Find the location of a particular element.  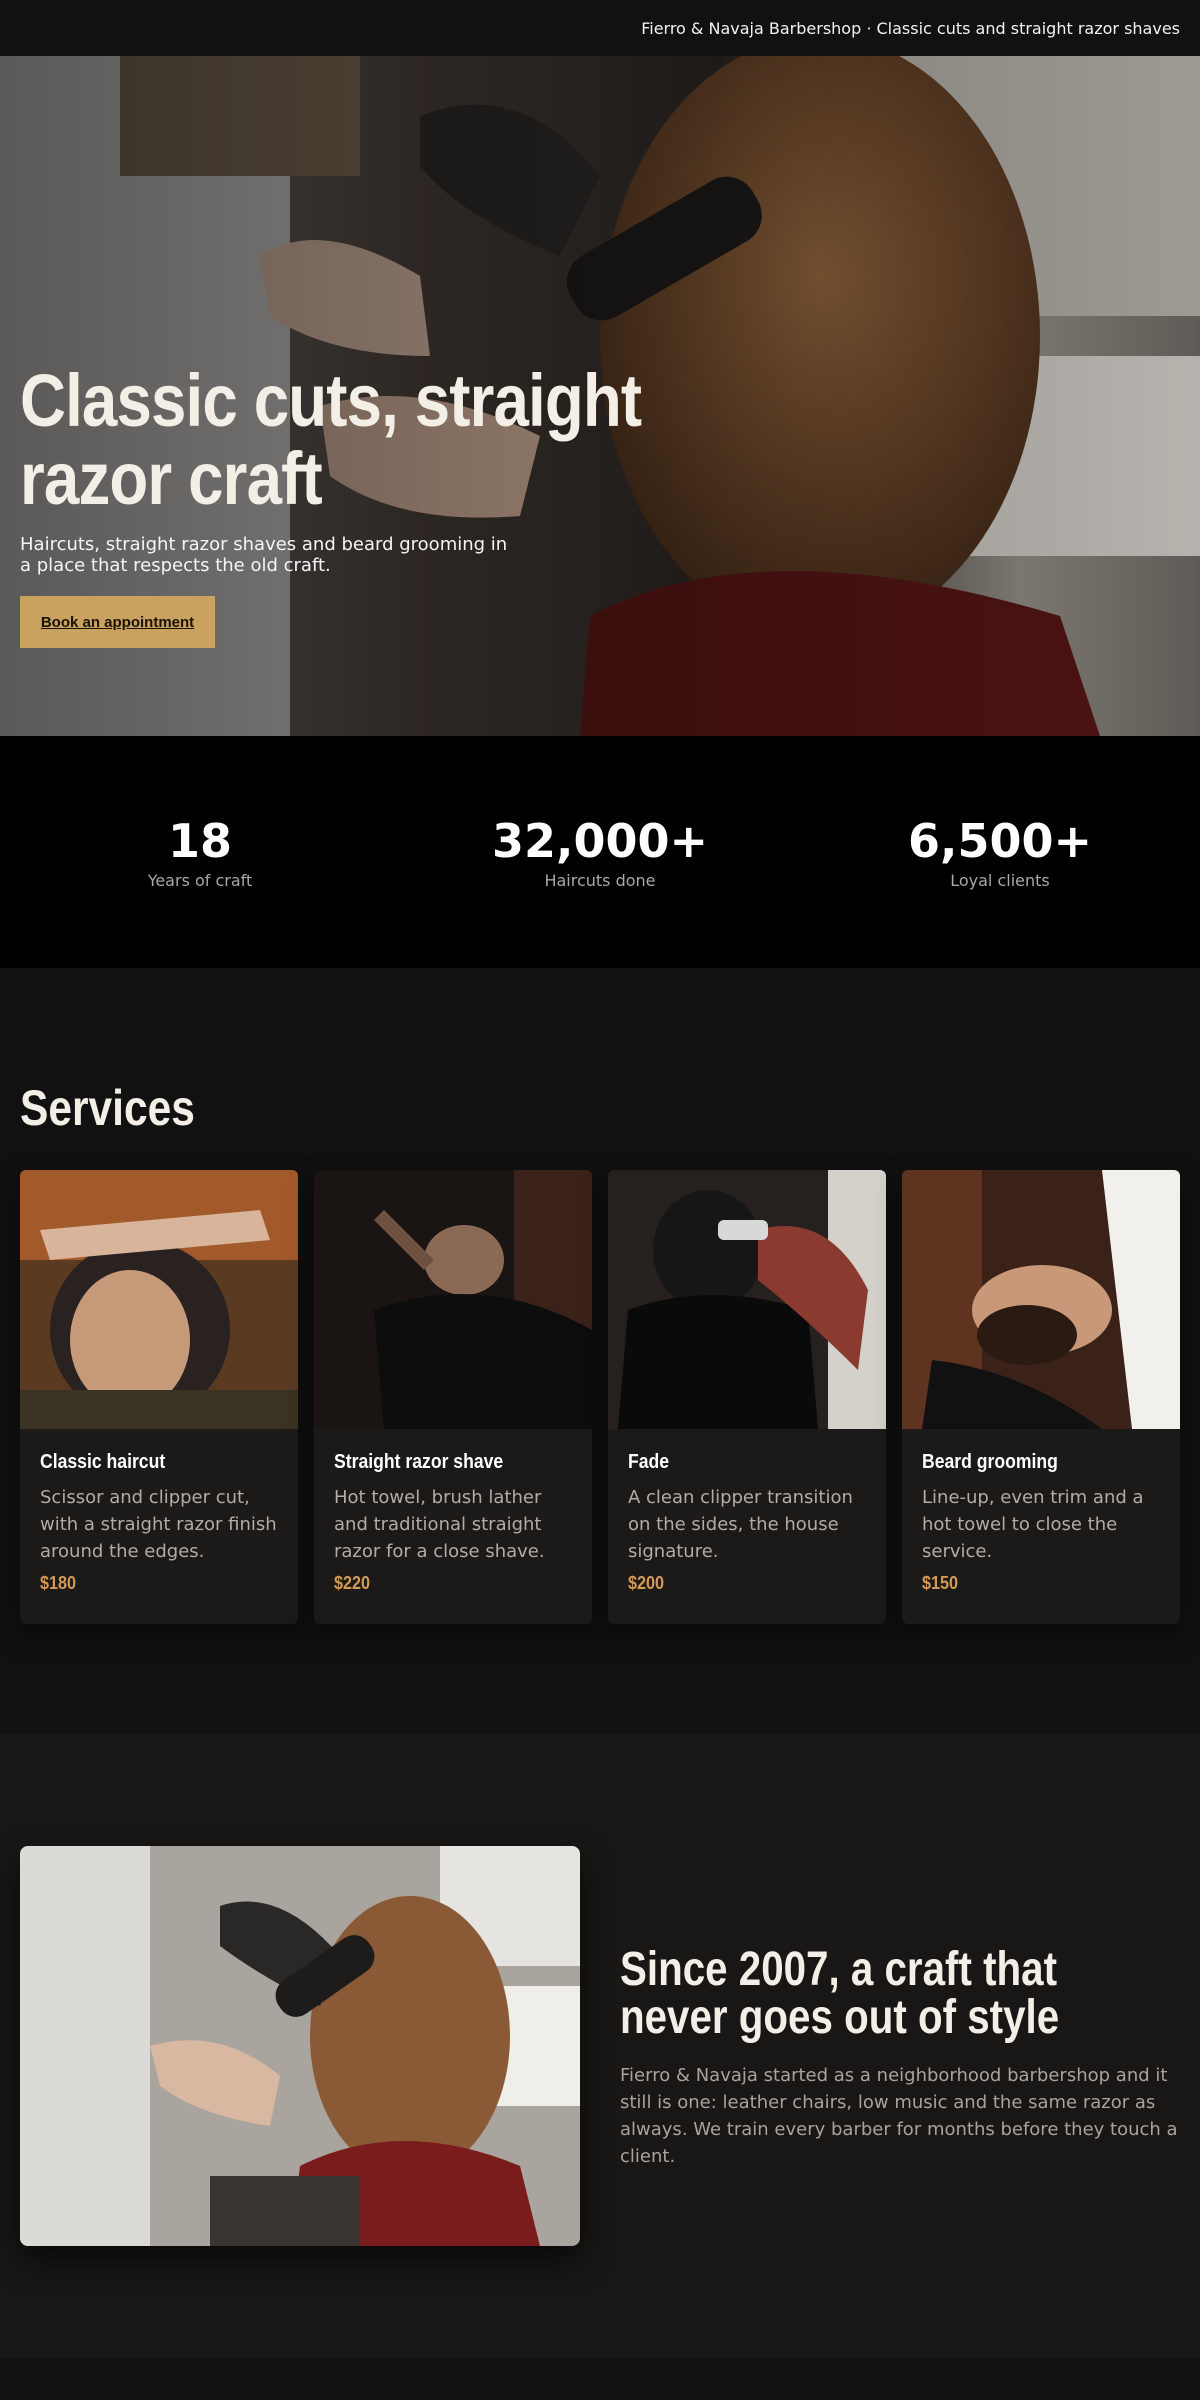

about-photo-image is located at coordinates (300, 2046).